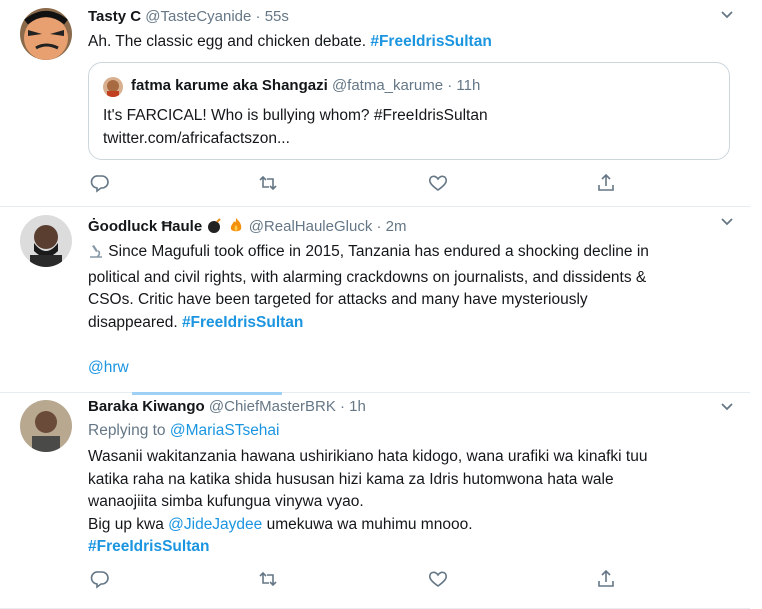  What do you see at coordinates (367, 524) in the screenshot?
I see `text-line-4b: umekuwa wa muhimu mnooo.` at bounding box center [367, 524].